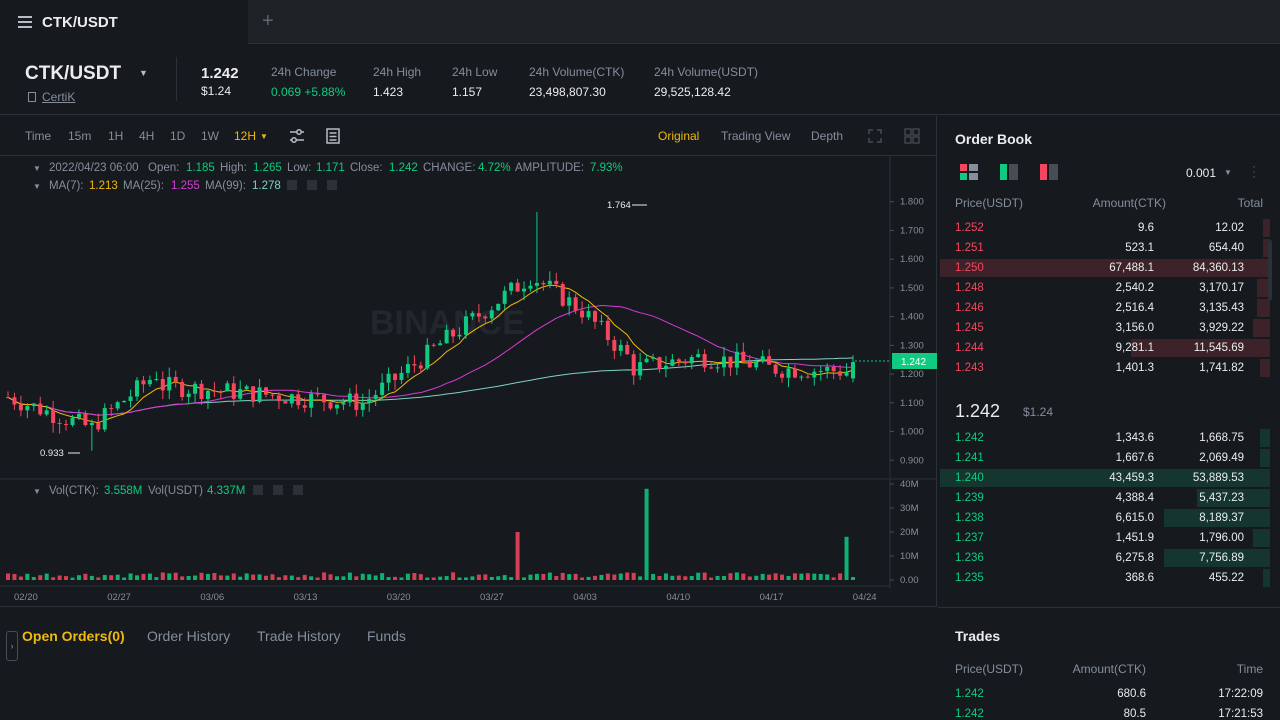  I want to click on row-amount: 67,488.1, so click(1131, 268).